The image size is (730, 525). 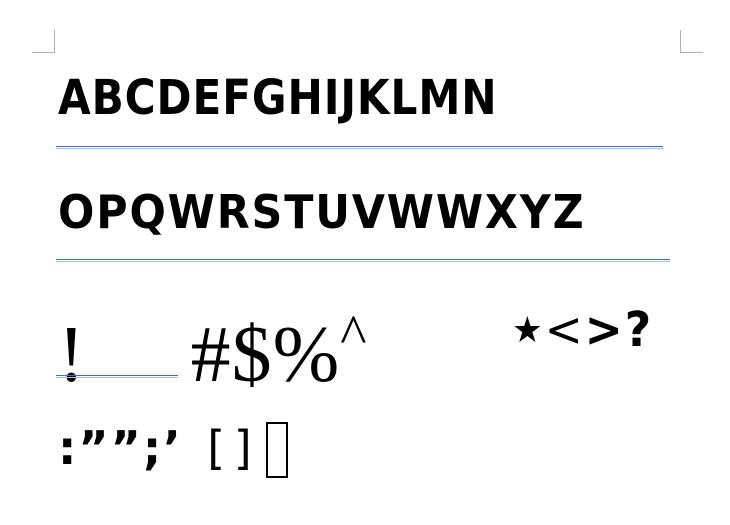 What do you see at coordinates (277, 450) in the screenshot?
I see `missing-glyph-box` at bounding box center [277, 450].